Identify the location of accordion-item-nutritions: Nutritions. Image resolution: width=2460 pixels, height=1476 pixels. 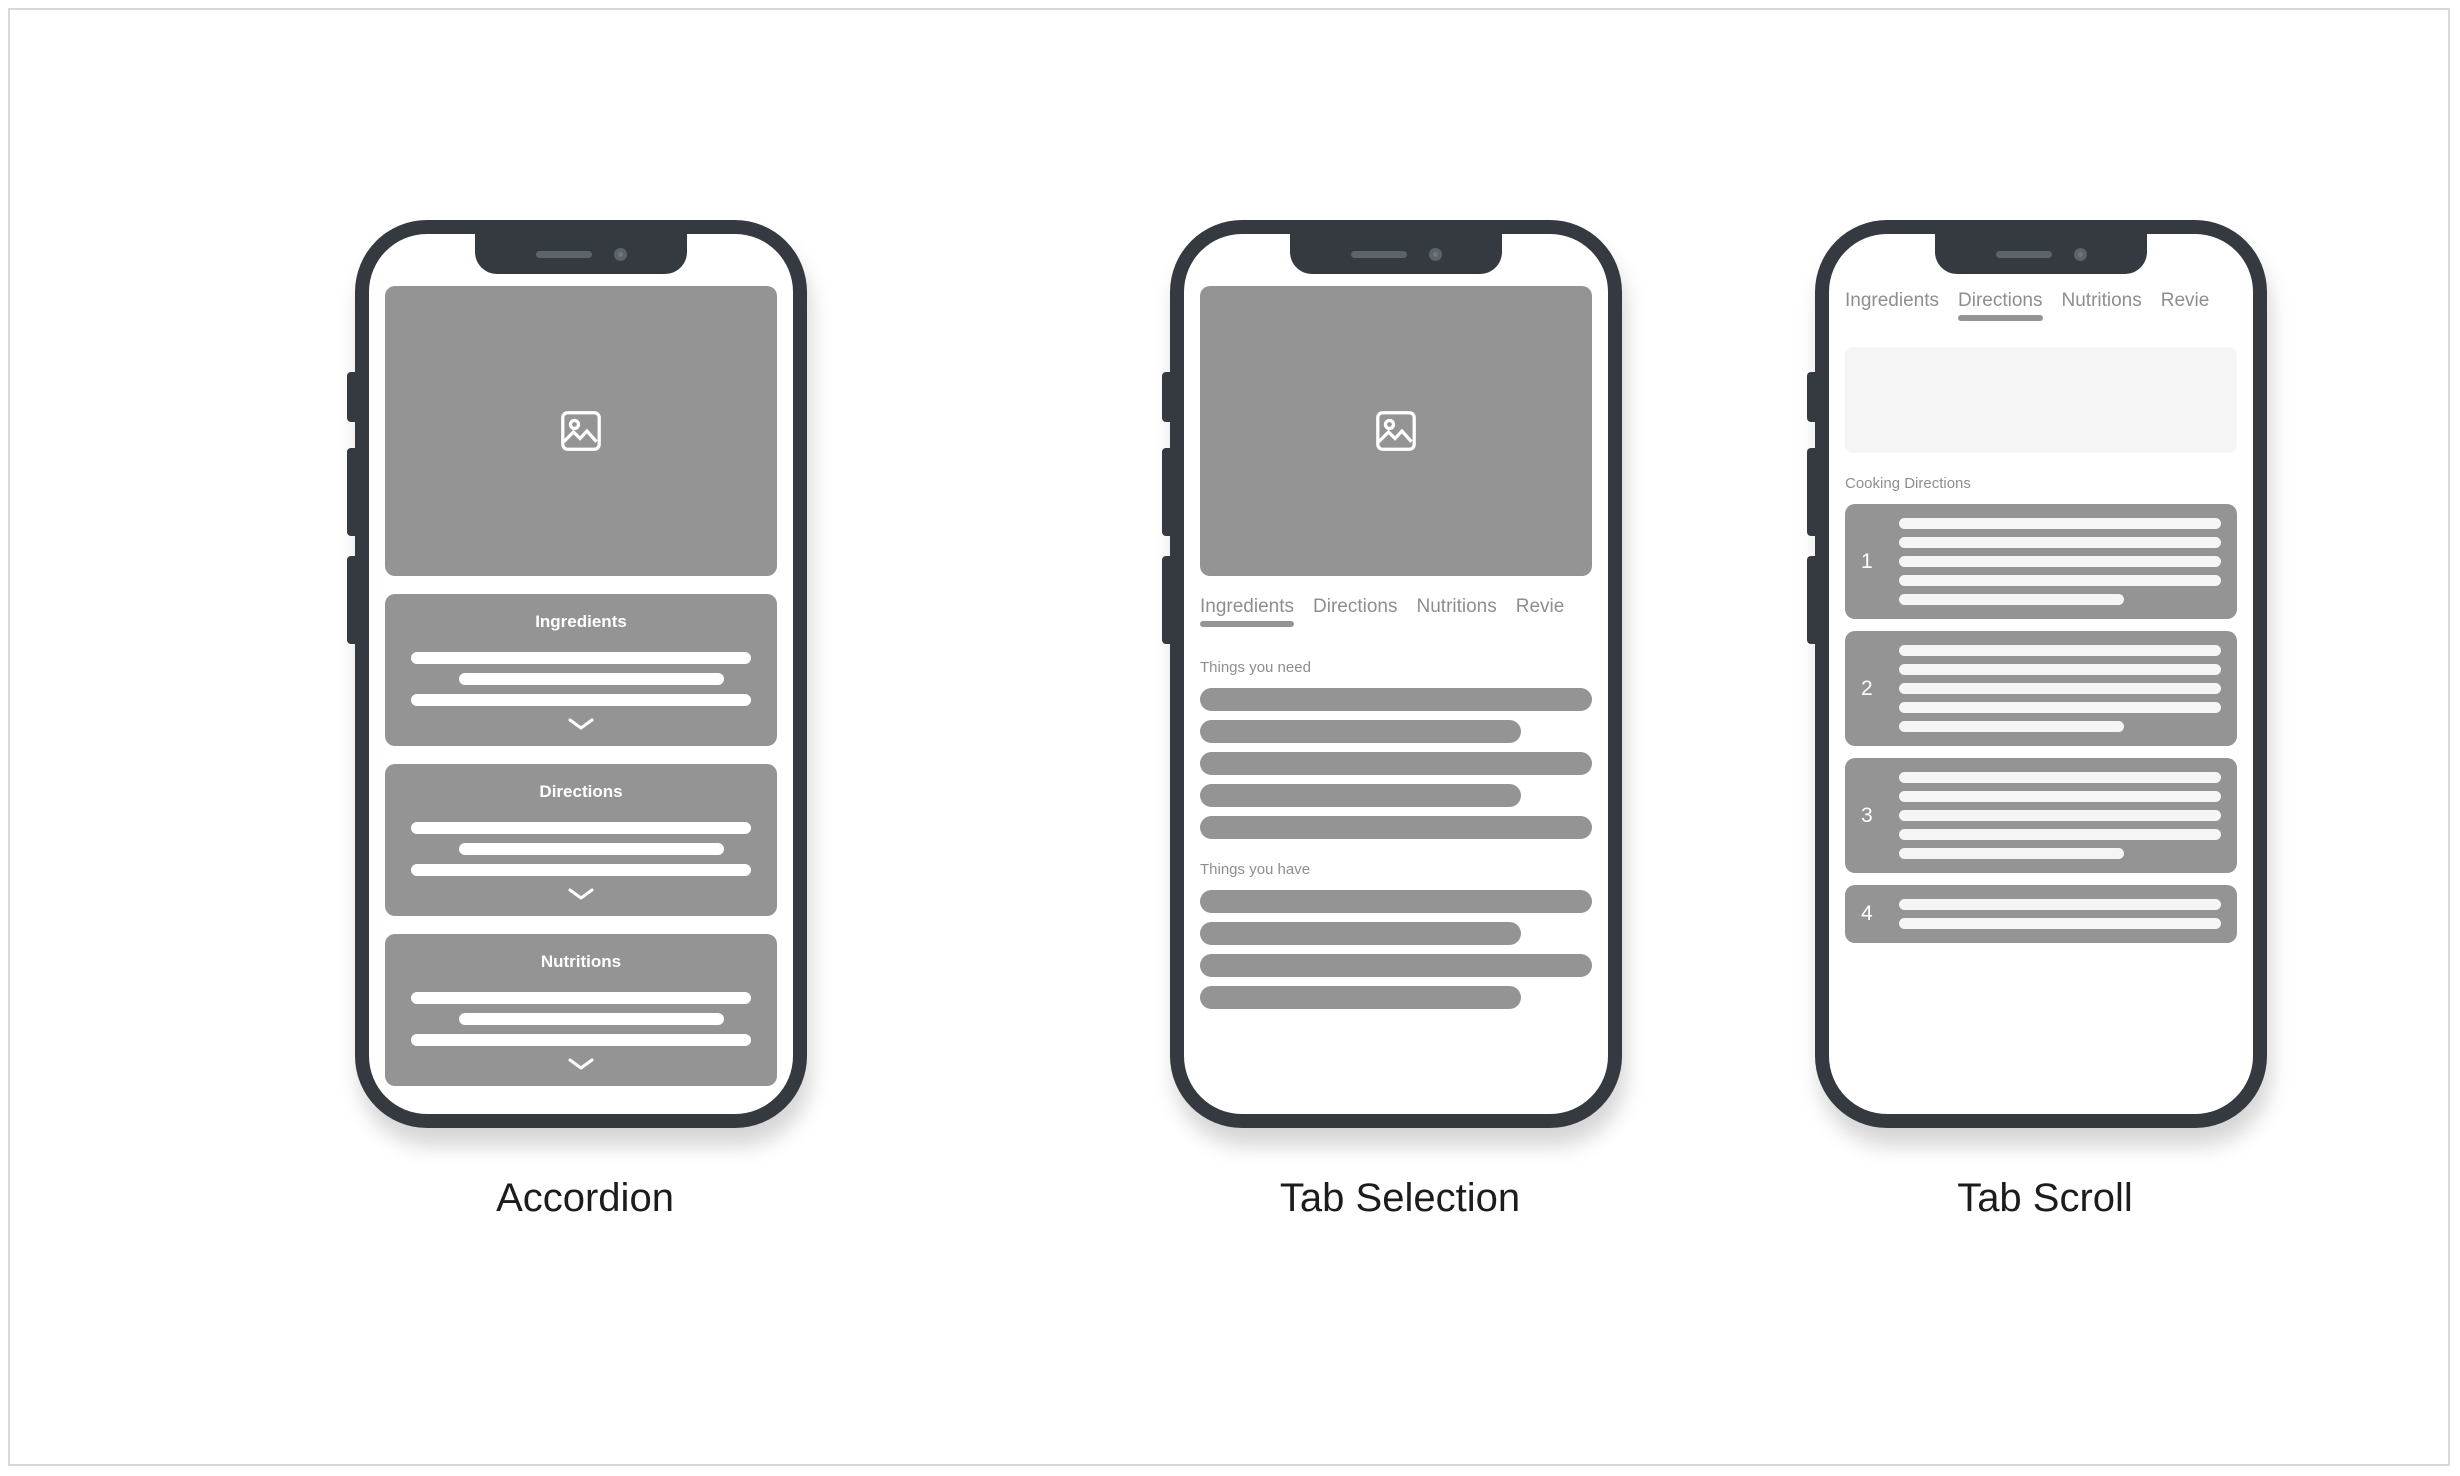
(581, 1010).